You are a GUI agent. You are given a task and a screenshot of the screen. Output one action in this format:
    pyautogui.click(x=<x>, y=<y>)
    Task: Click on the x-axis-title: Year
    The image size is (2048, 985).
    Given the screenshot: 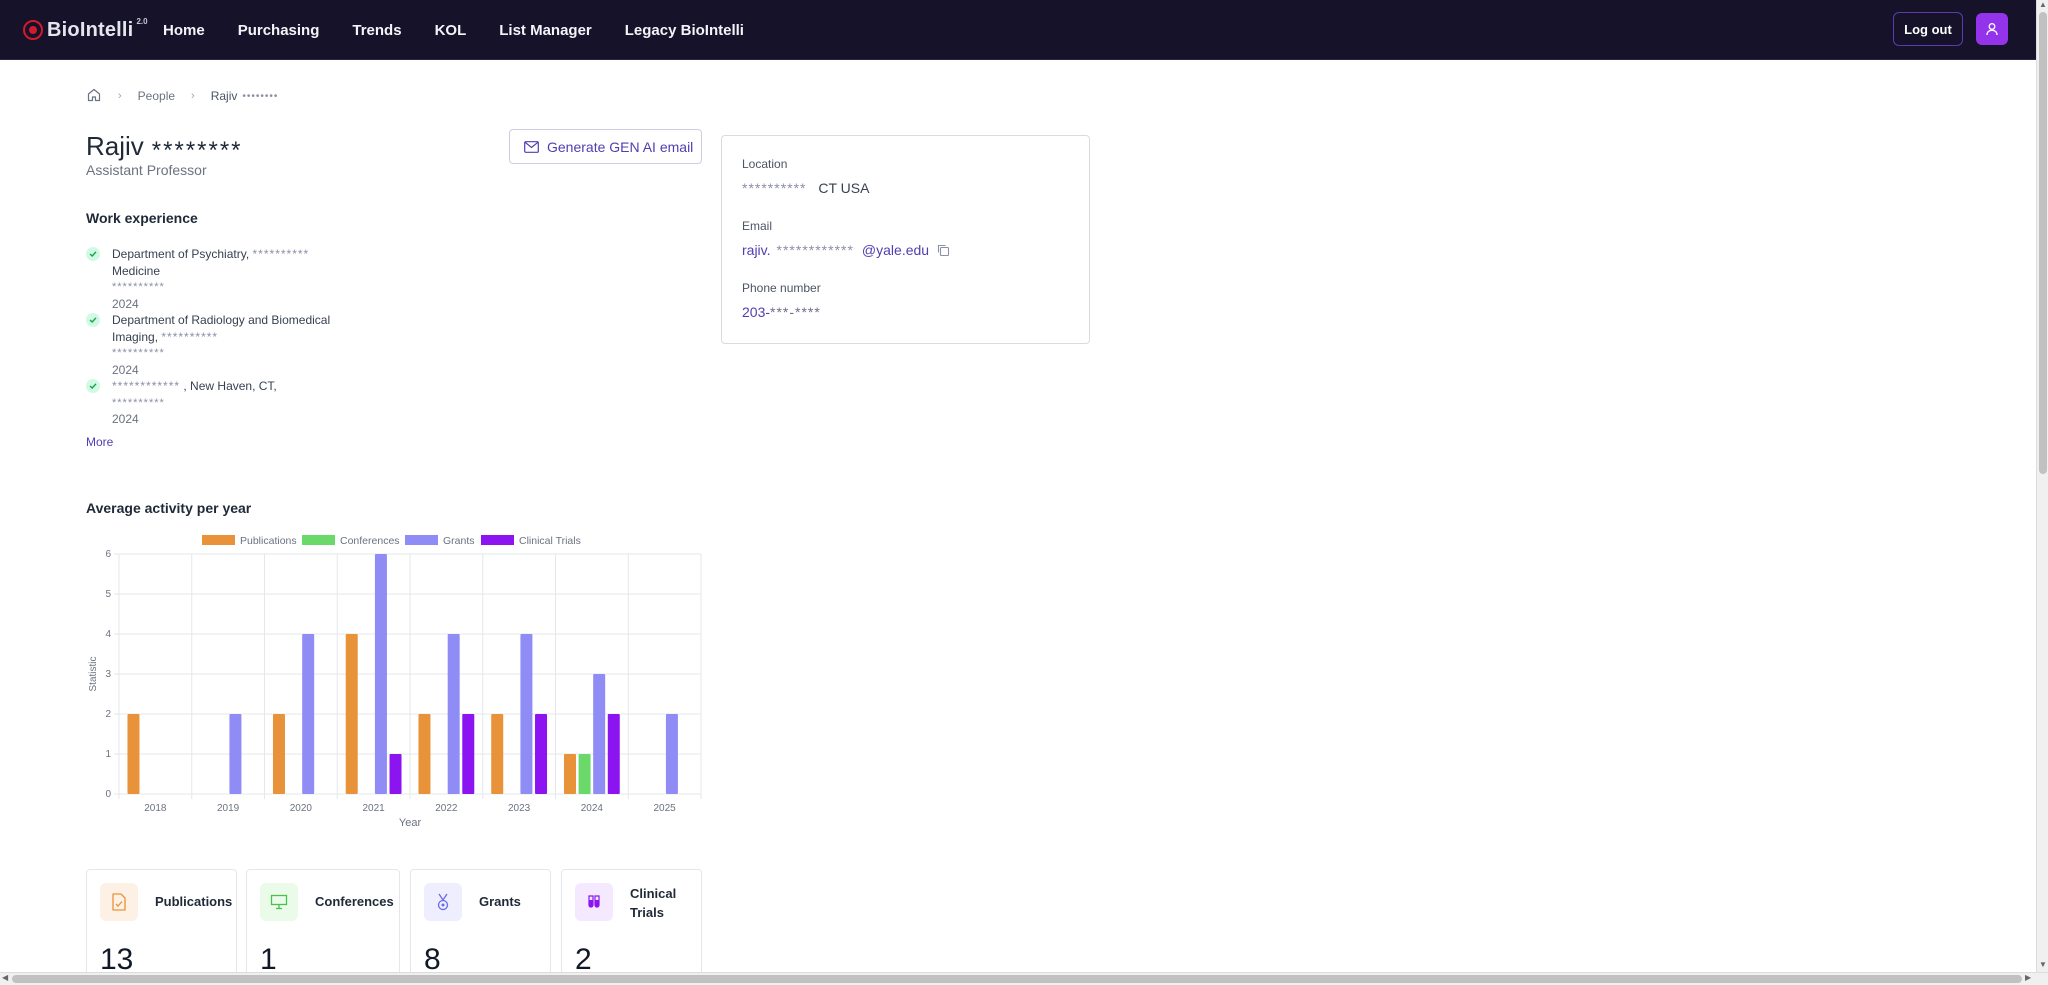 What is the action you would take?
    pyautogui.click(x=410, y=823)
    